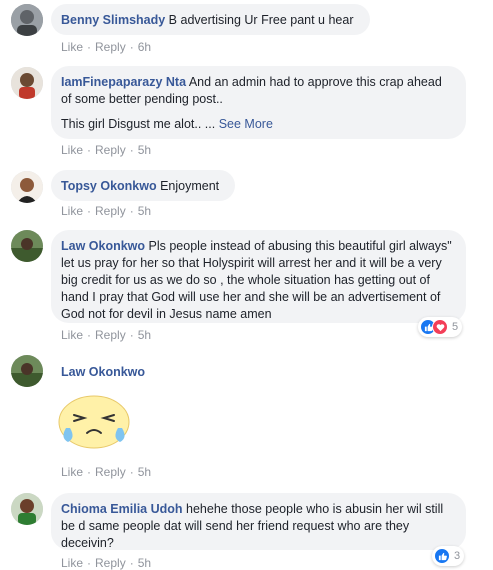 The width and height of the screenshot is (493, 570). I want to click on reaction-count: 5, so click(455, 327).